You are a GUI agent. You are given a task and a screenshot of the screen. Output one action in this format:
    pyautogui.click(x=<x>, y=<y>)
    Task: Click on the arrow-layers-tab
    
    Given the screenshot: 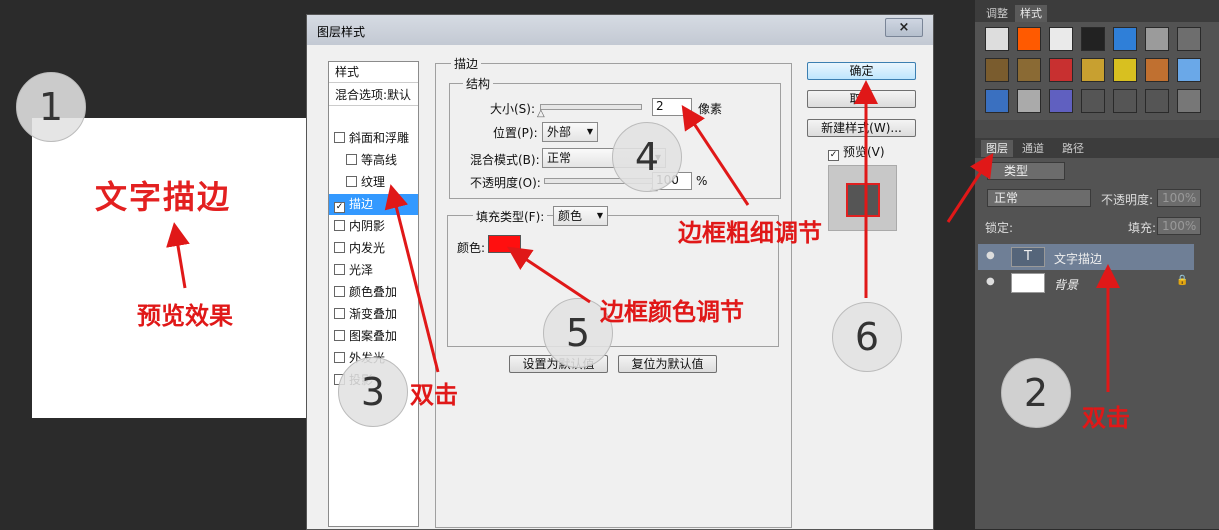 What is the action you would take?
    pyautogui.click(x=970, y=187)
    